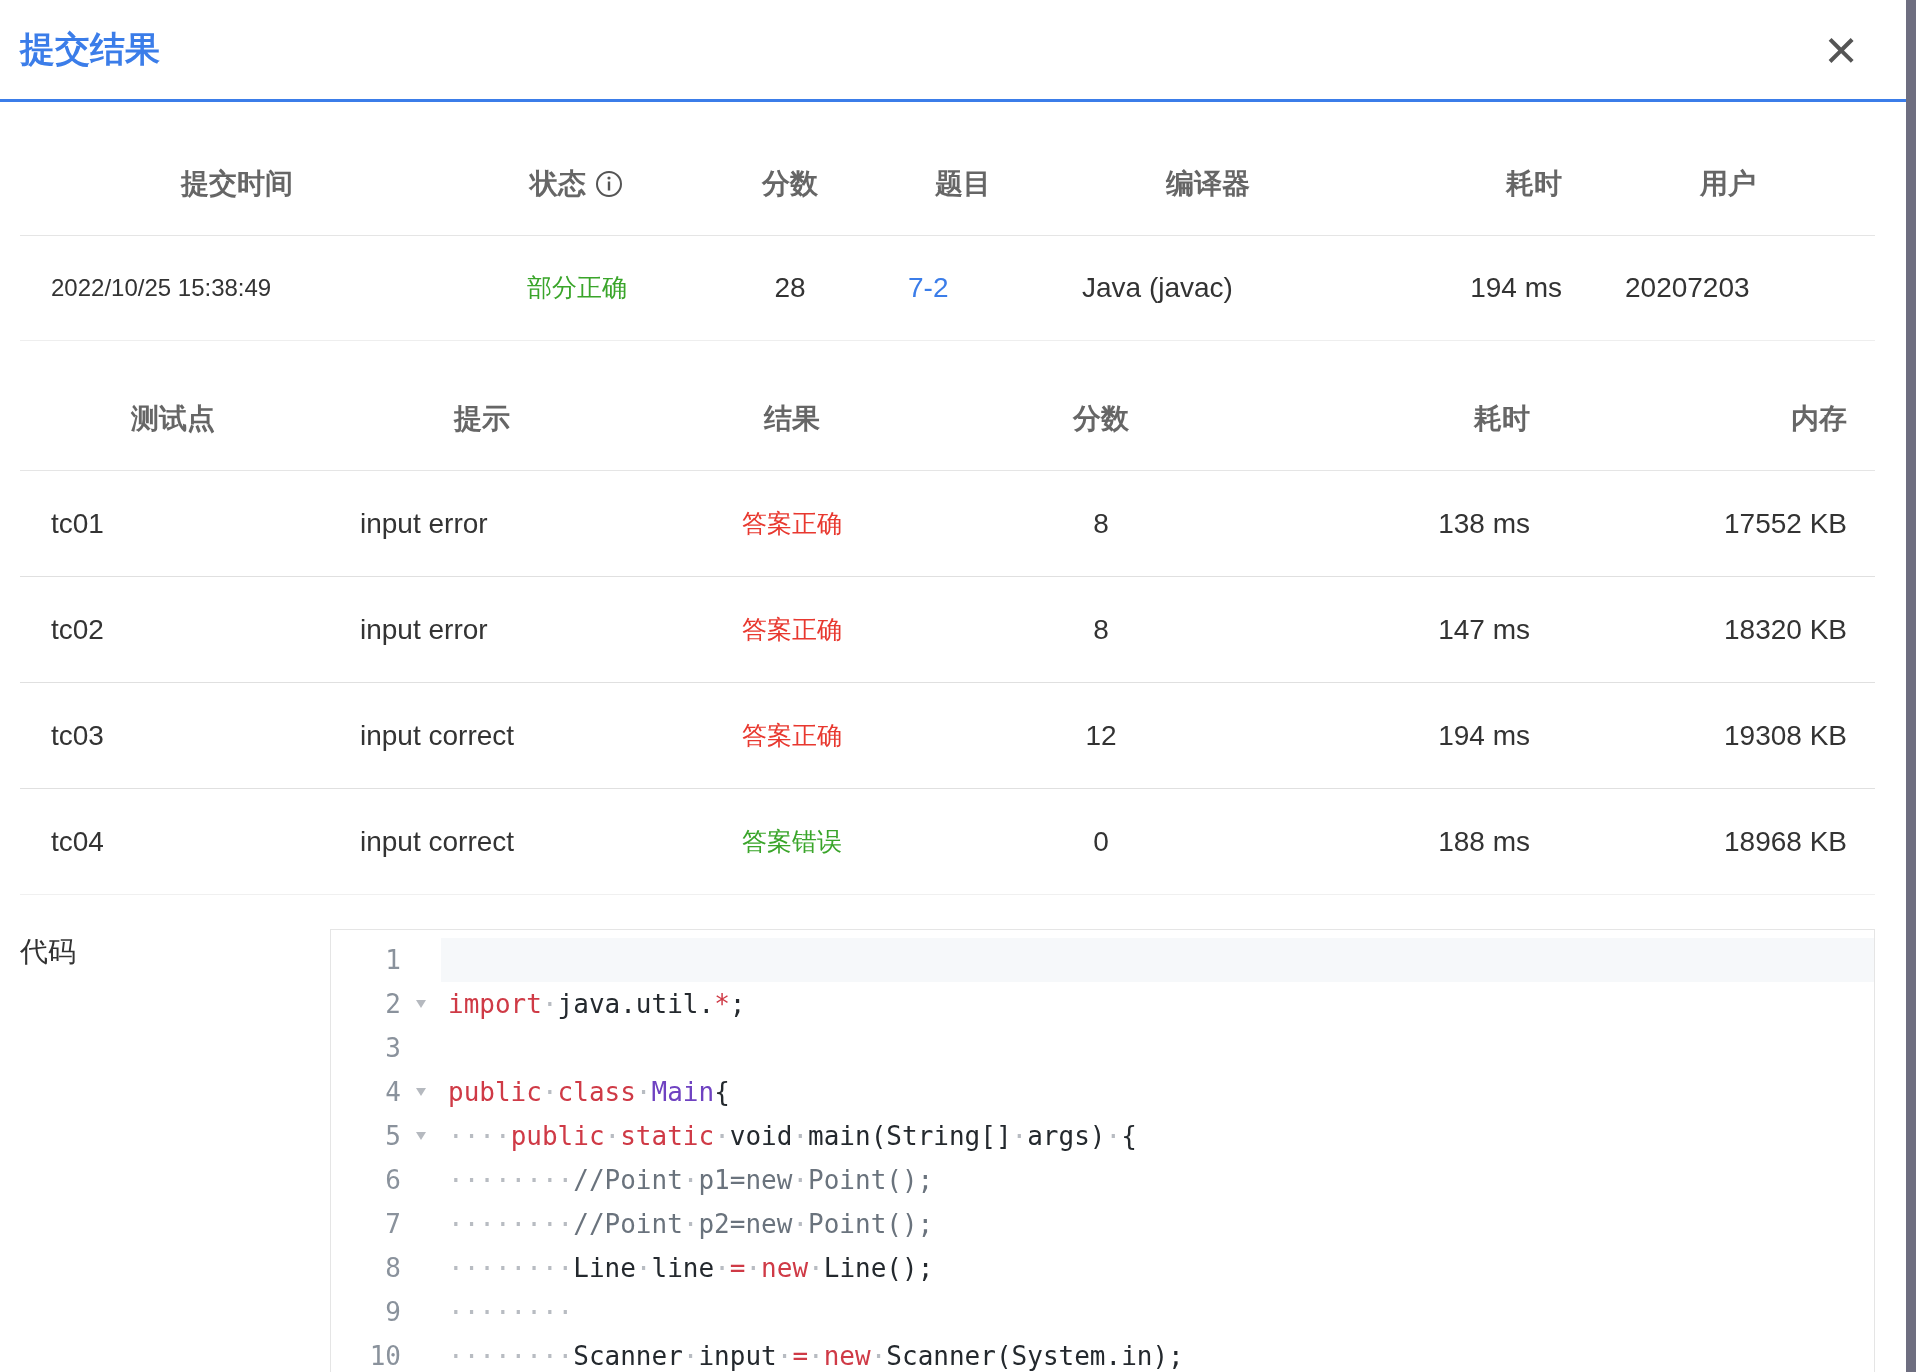 This screenshot has width=1916, height=1372. What do you see at coordinates (878, 1268) in the screenshot?
I see `code-text: Line();` at bounding box center [878, 1268].